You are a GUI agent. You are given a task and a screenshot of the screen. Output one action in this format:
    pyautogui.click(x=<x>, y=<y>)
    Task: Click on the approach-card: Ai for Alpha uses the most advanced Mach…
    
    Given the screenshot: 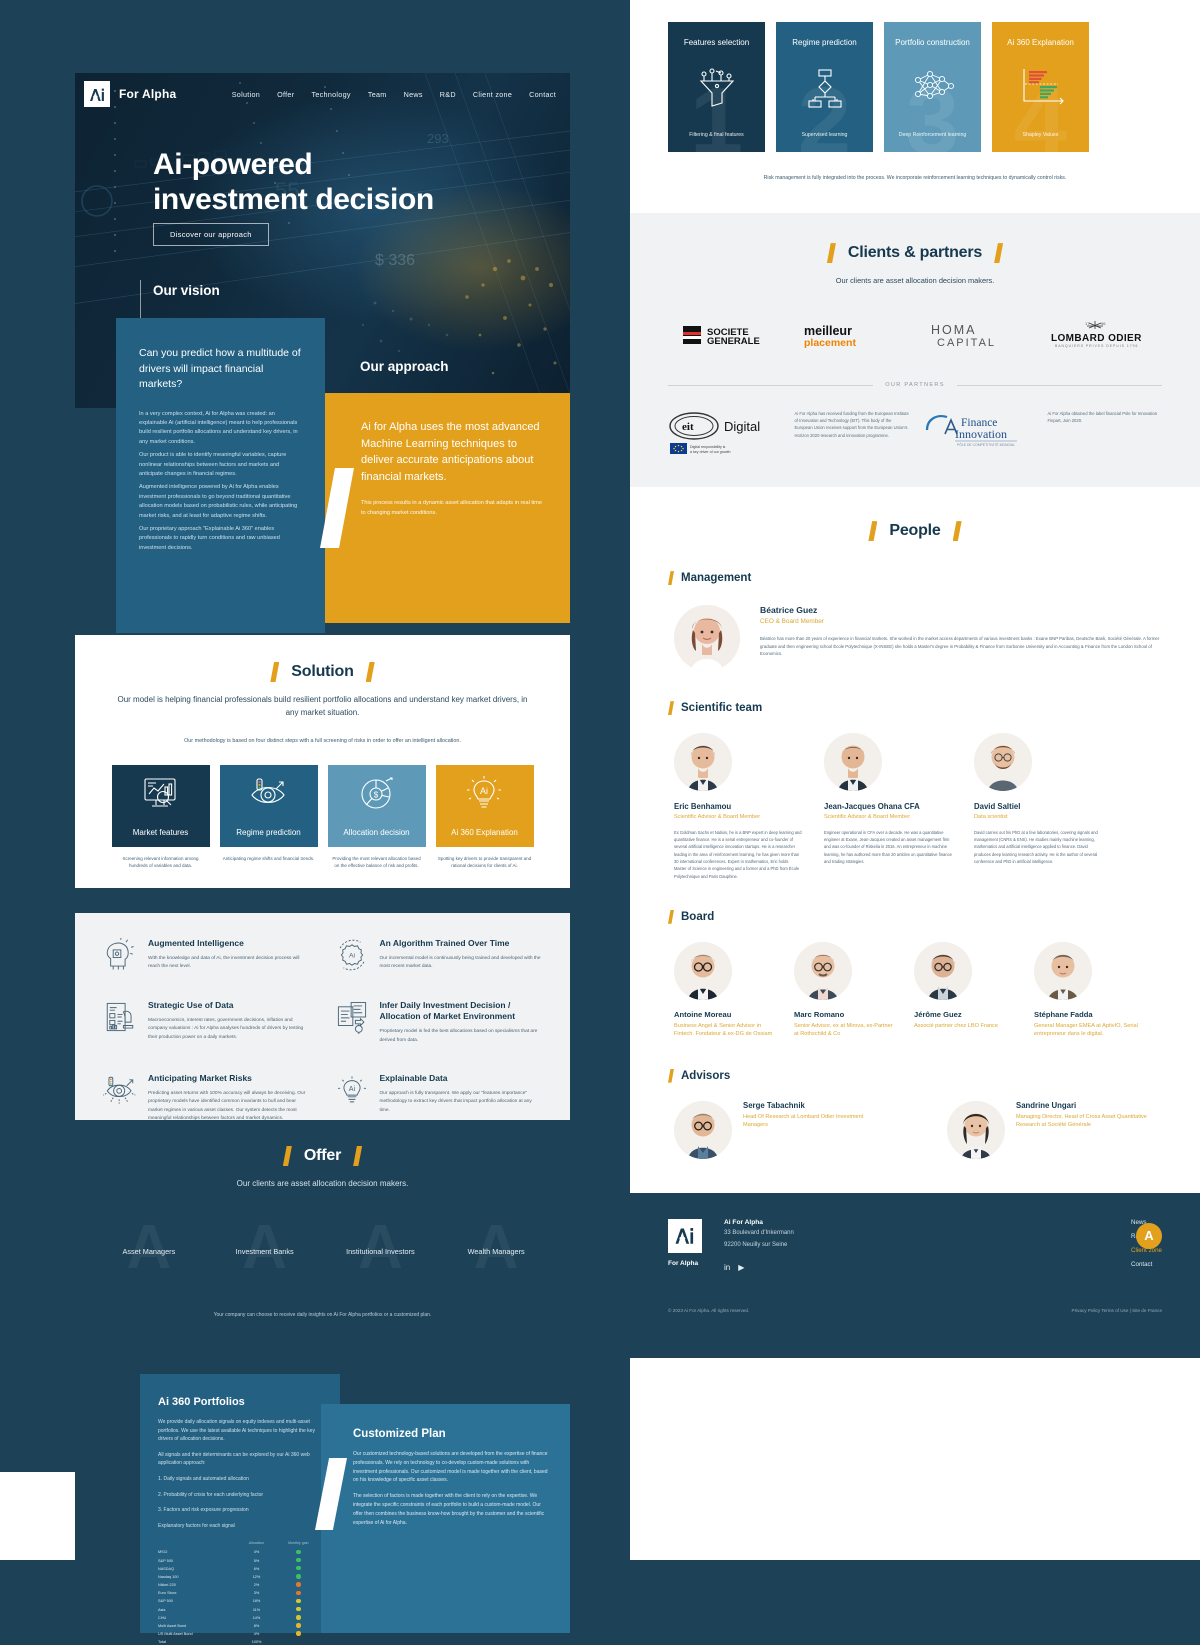 What is the action you would take?
    pyautogui.click(x=447, y=508)
    